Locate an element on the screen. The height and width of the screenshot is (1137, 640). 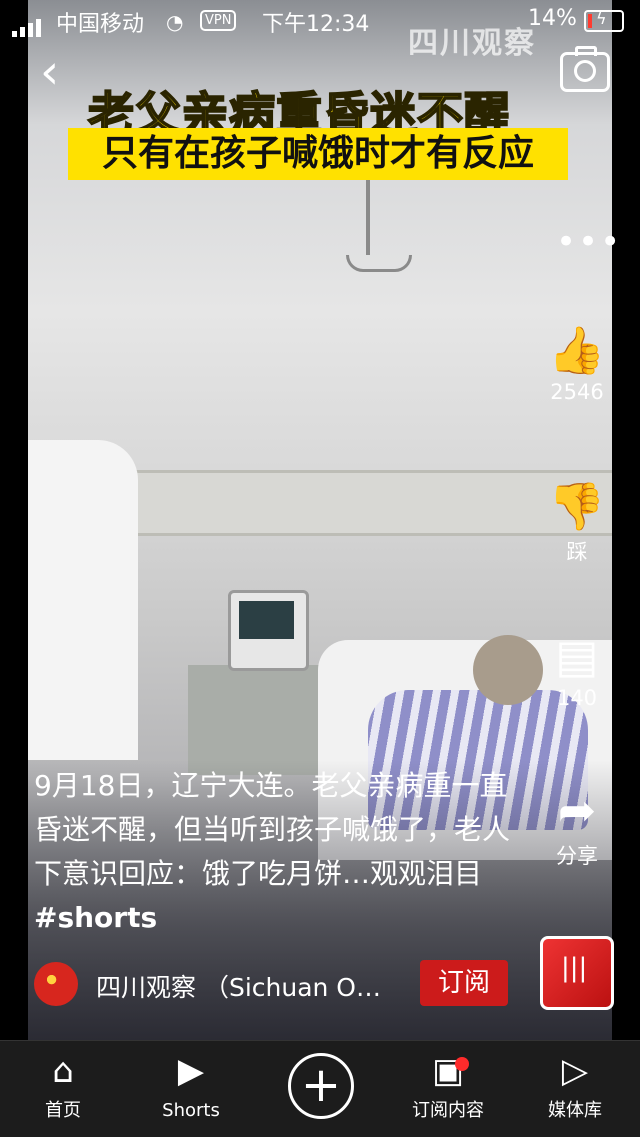
nav-library: ▷ 媒体库 is located at coordinates (575, 1081).